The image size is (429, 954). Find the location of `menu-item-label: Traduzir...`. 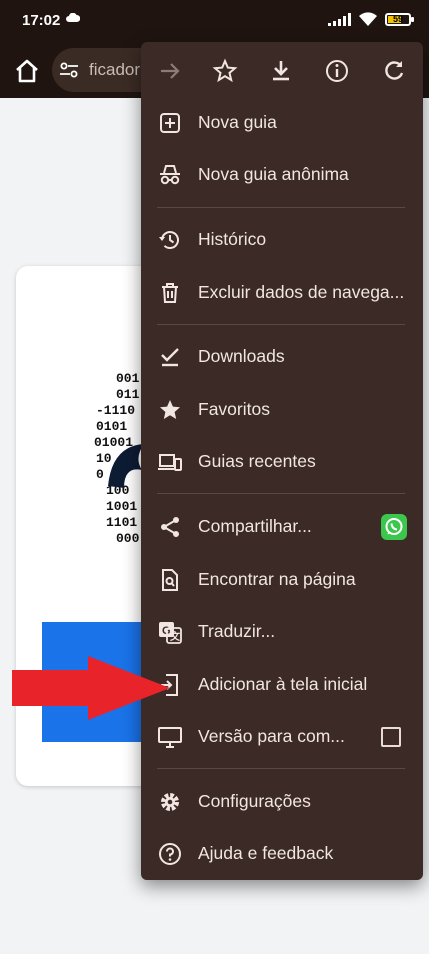

menu-item-label: Traduzir... is located at coordinates (237, 631).